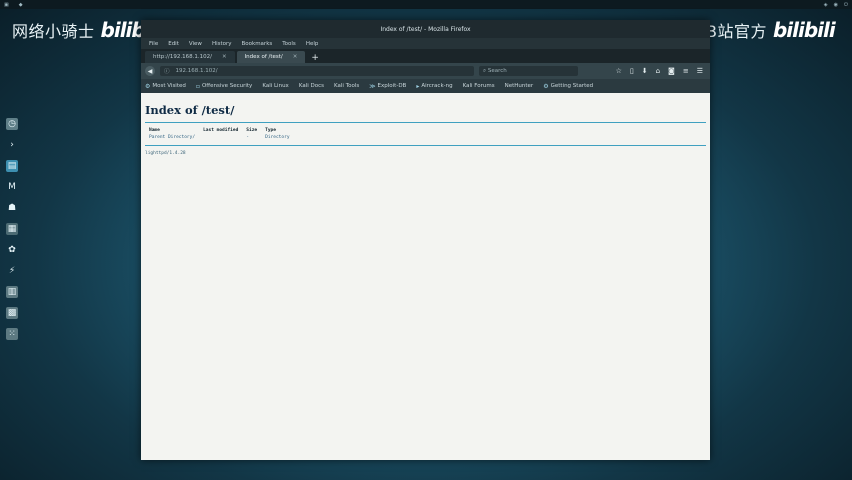 The height and width of the screenshot is (480, 852). What do you see at coordinates (426, 4) in the screenshot?
I see `system-top-bar: ▣ ◆ ◈ ◉ ⏻` at bounding box center [426, 4].